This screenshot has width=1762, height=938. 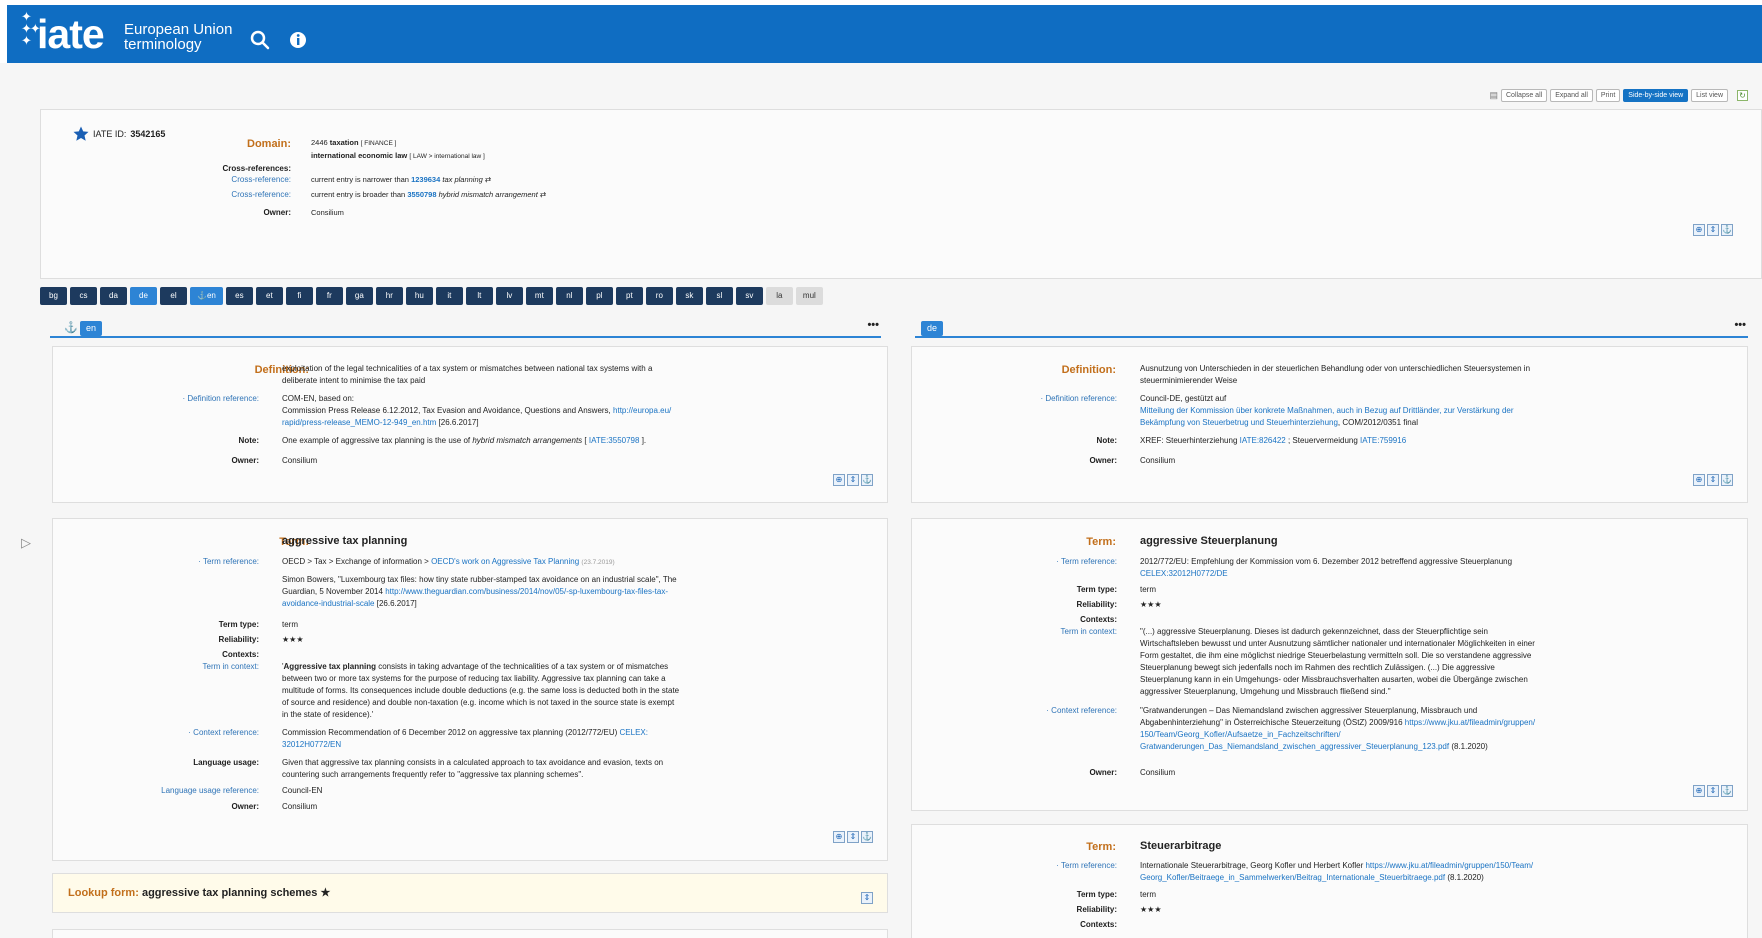 What do you see at coordinates (328, 603) in the screenshot?
I see `termref-p2-link-cont: avoidance-industrial-scale` at bounding box center [328, 603].